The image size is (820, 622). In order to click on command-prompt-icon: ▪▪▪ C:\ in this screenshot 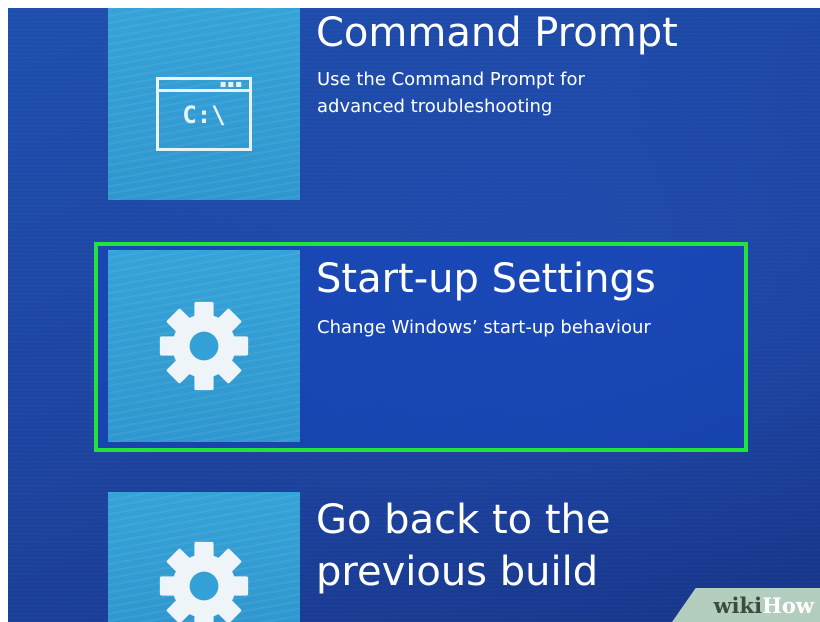, I will do `click(204, 114)`.